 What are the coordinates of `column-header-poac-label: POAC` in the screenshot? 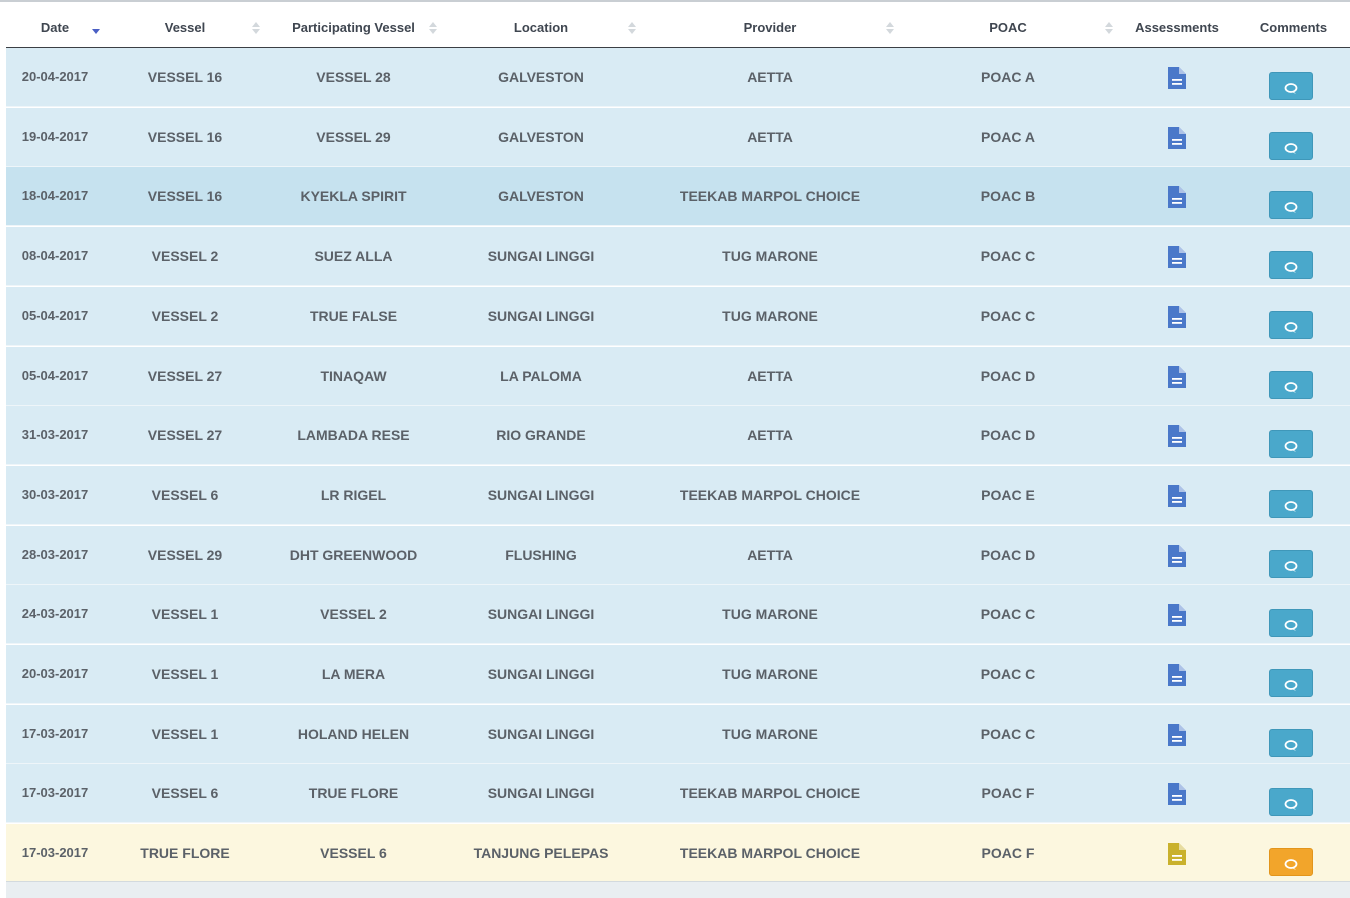 It's located at (1008, 27).